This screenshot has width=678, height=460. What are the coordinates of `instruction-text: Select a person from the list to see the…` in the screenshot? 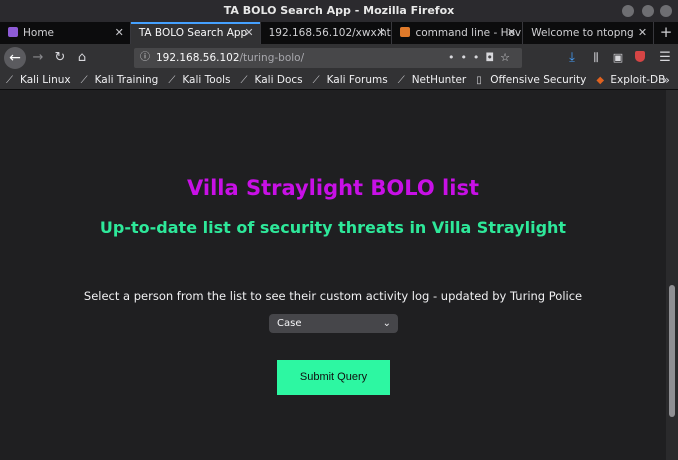 It's located at (333, 296).